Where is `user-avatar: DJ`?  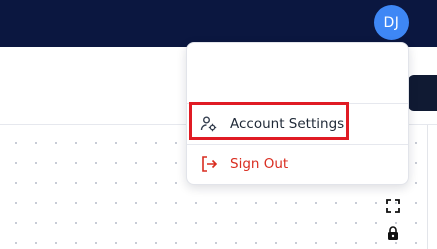 user-avatar: DJ is located at coordinates (391, 22).